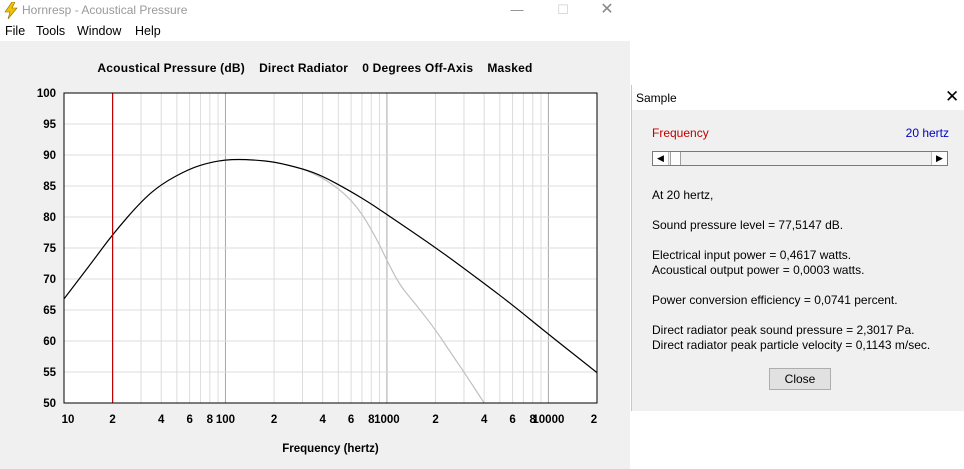  I want to click on y-tick-label: 85, so click(49, 187).